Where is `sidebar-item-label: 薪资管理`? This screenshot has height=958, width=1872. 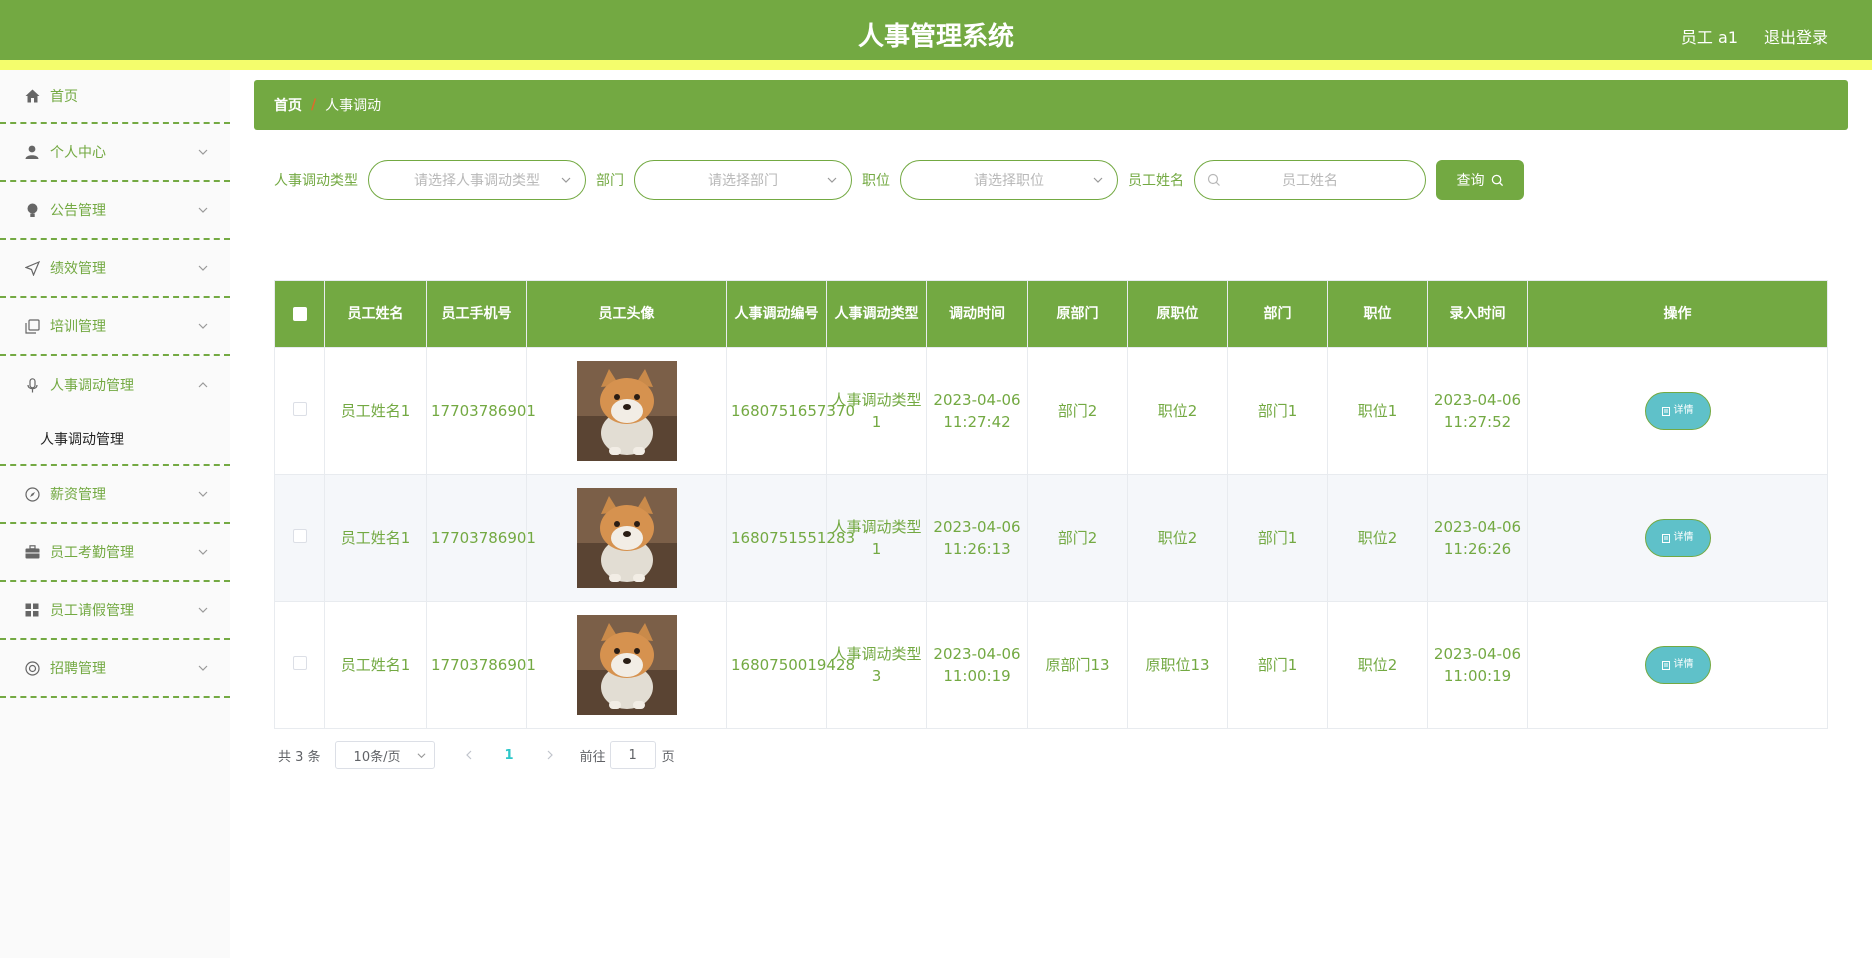
sidebar-item-label: 薪资管理 is located at coordinates (78, 495).